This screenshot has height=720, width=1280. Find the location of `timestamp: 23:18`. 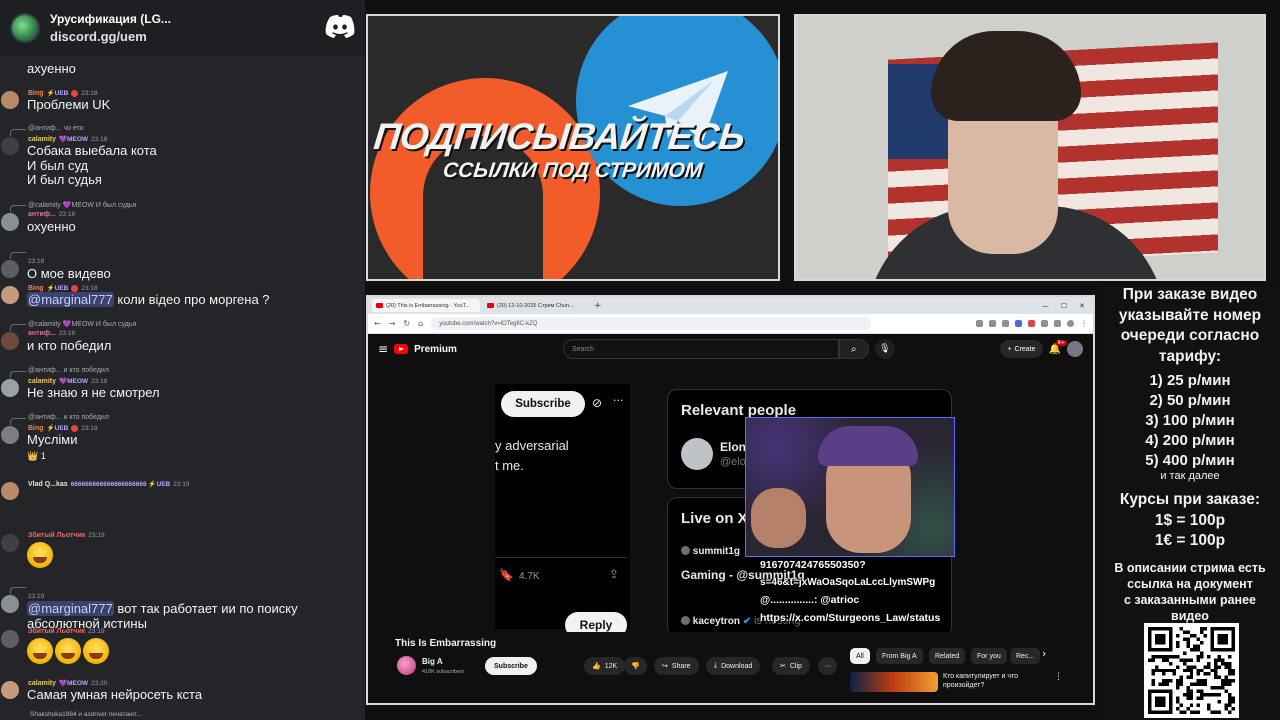

timestamp: 23:18 is located at coordinates (67, 333).